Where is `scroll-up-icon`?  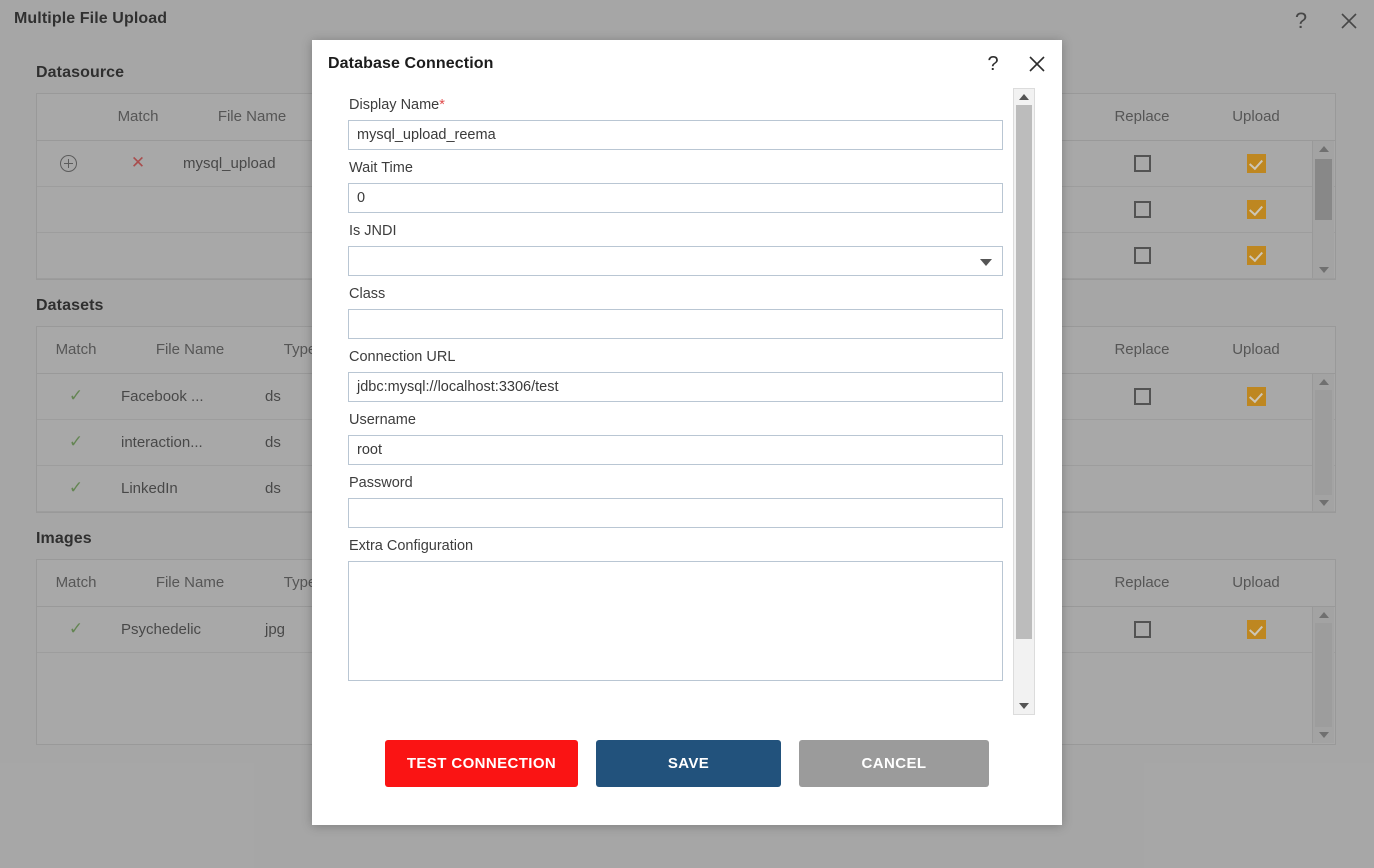
scroll-up-icon is located at coordinates (1024, 97).